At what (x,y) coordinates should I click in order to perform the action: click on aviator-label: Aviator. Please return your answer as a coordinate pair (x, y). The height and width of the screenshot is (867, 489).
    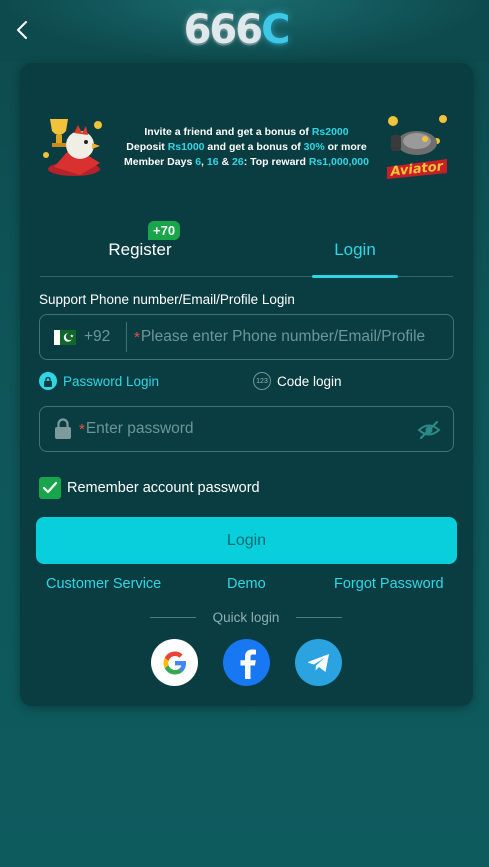
    Looking at the image, I should click on (417, 169).